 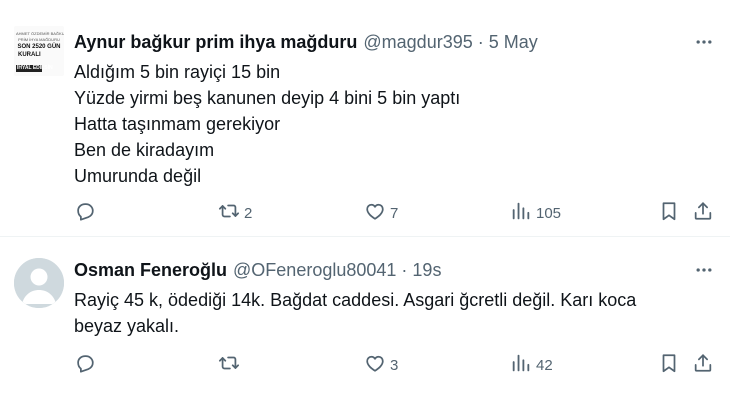 What do you see at coordinates (40, 33) in the screenshot?
I see `avatar-text: AHMET ÖZDEMİR BAĞKUR` at bounding box center [40, 33].